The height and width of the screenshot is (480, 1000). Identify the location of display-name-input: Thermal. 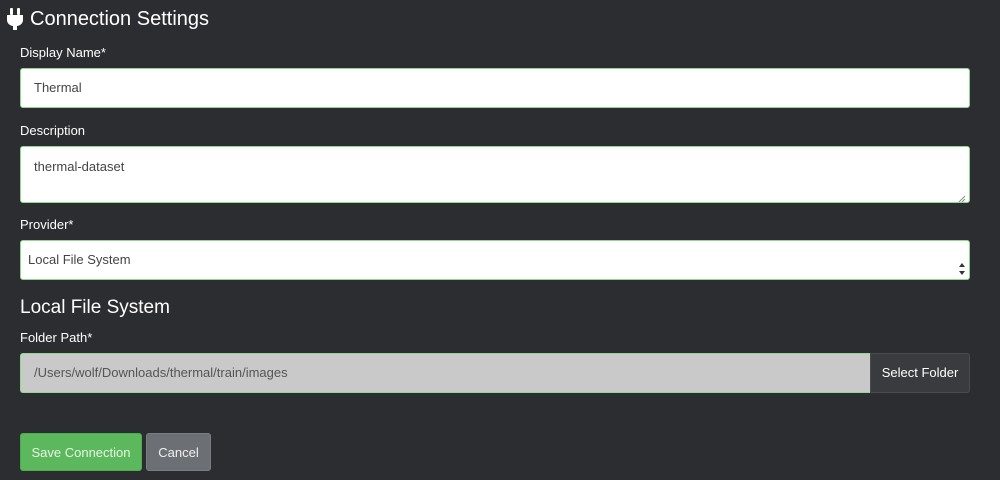
(495, 88).